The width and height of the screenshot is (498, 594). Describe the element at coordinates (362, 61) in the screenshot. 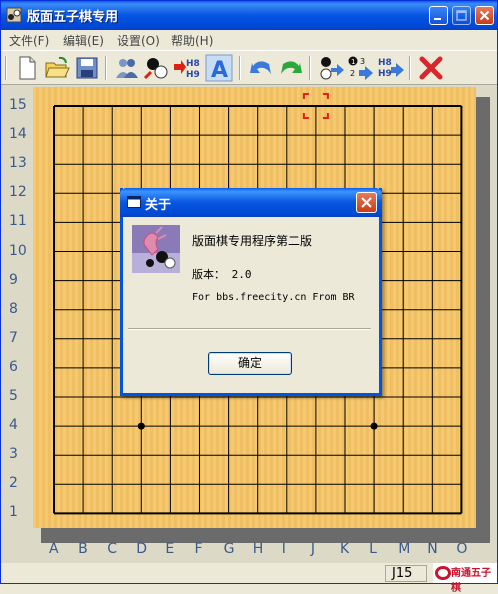

I see `svg-text: 3` at that location.